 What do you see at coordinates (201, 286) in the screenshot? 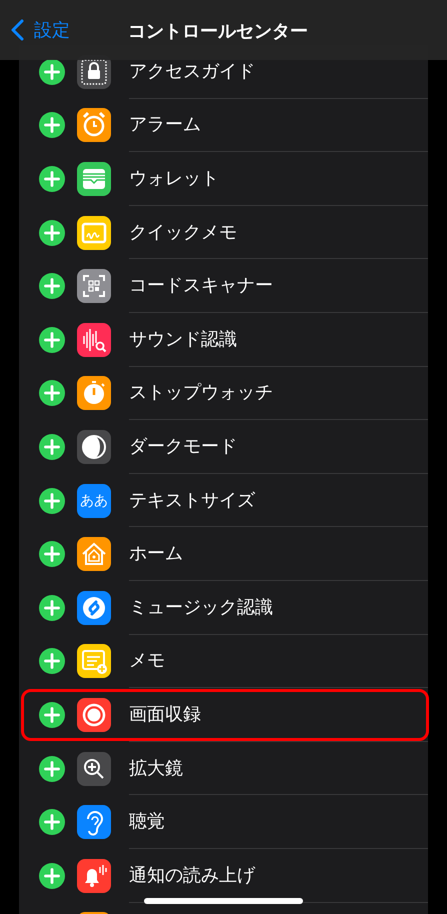
I see `control-label: コードスキャナー` at bounding box center [201, 286].